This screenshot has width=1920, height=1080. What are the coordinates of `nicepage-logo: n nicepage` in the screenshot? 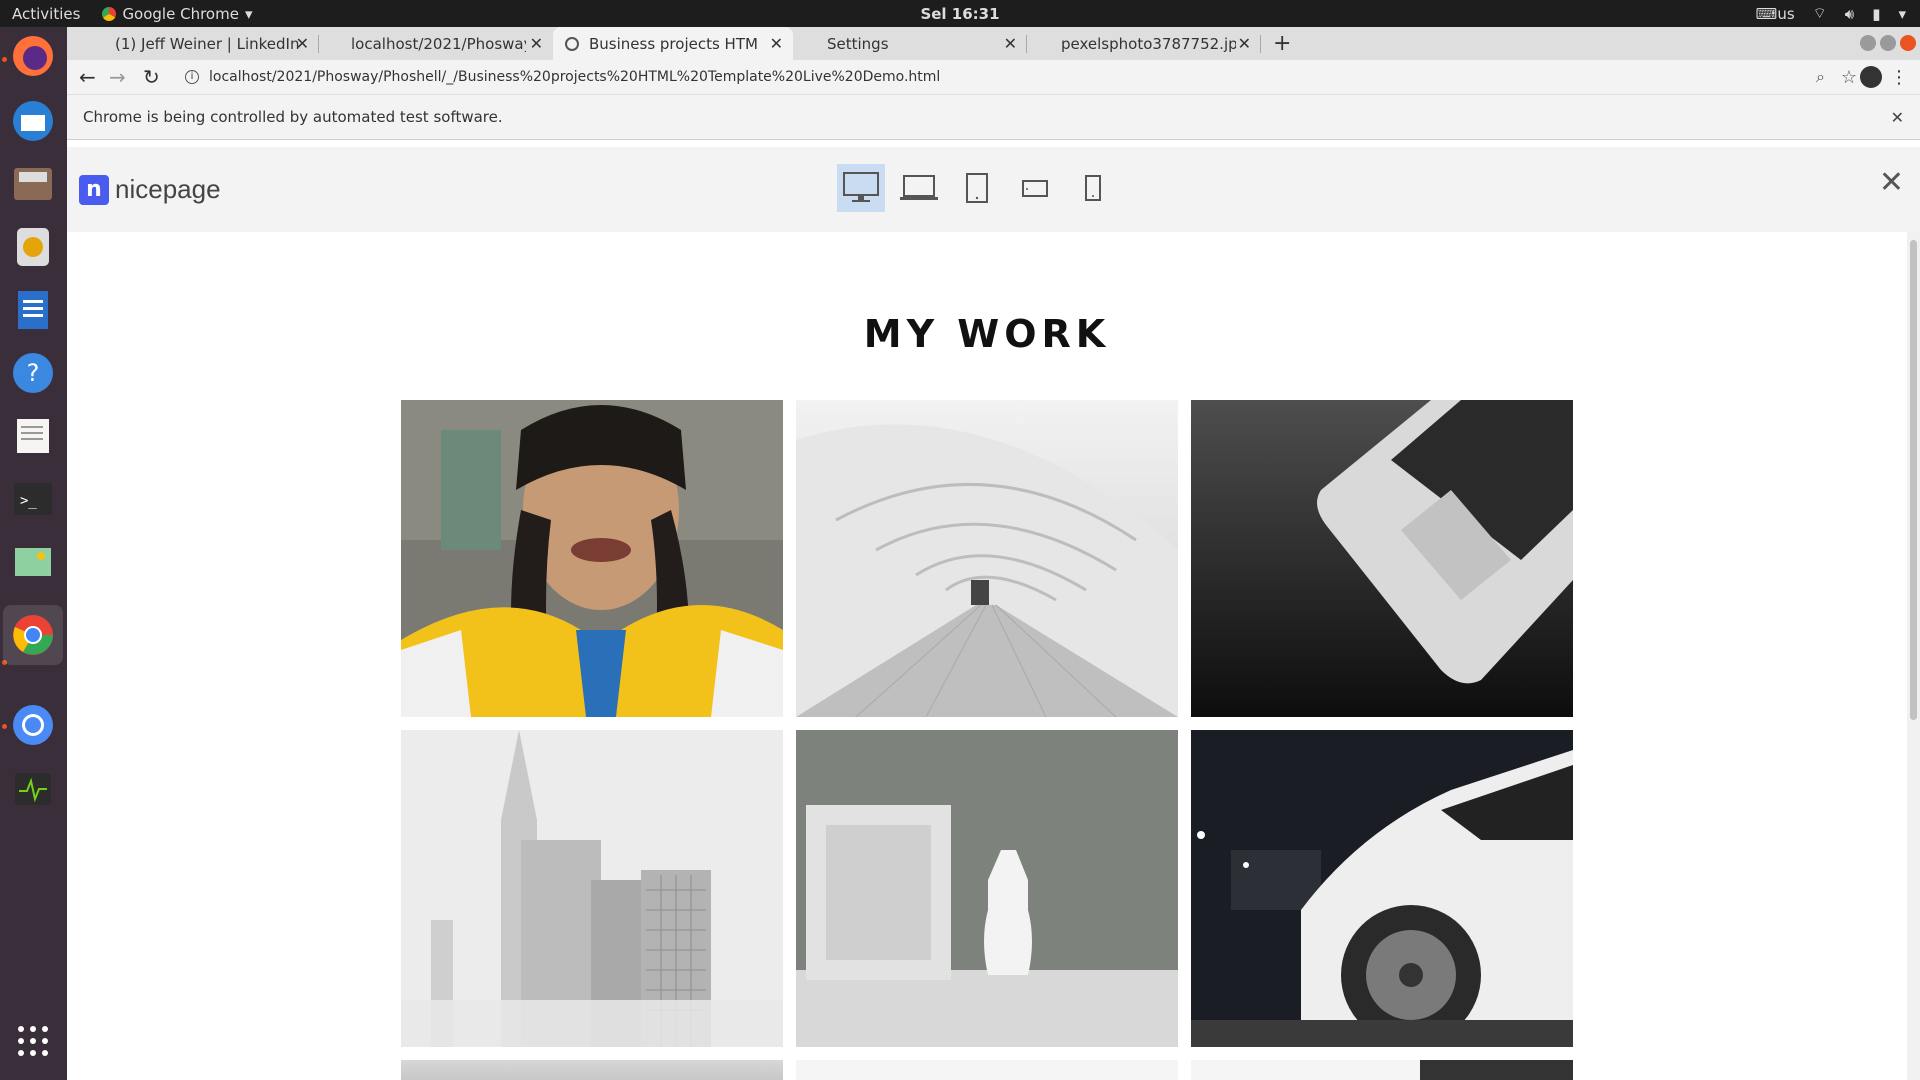 It's located at (150, 189).